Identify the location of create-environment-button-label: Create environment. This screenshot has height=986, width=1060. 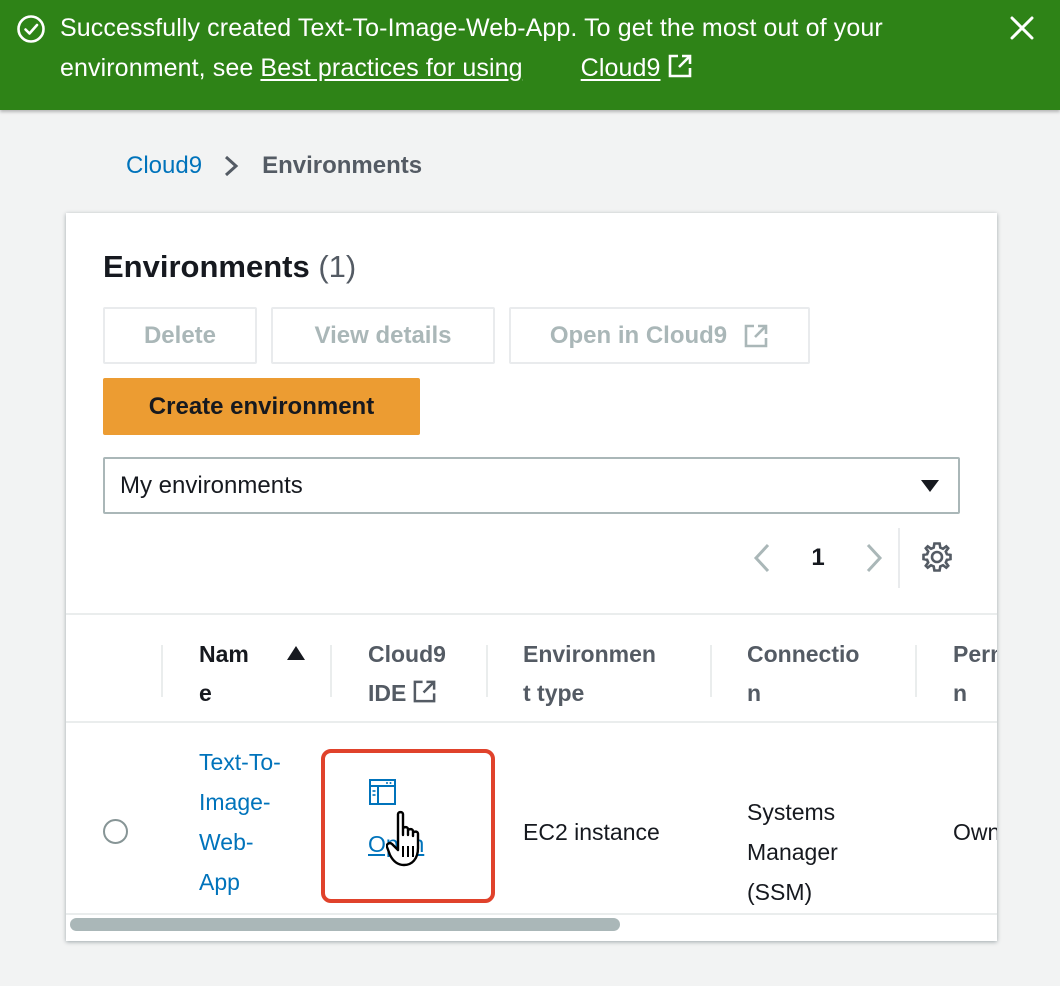
(261, 406).